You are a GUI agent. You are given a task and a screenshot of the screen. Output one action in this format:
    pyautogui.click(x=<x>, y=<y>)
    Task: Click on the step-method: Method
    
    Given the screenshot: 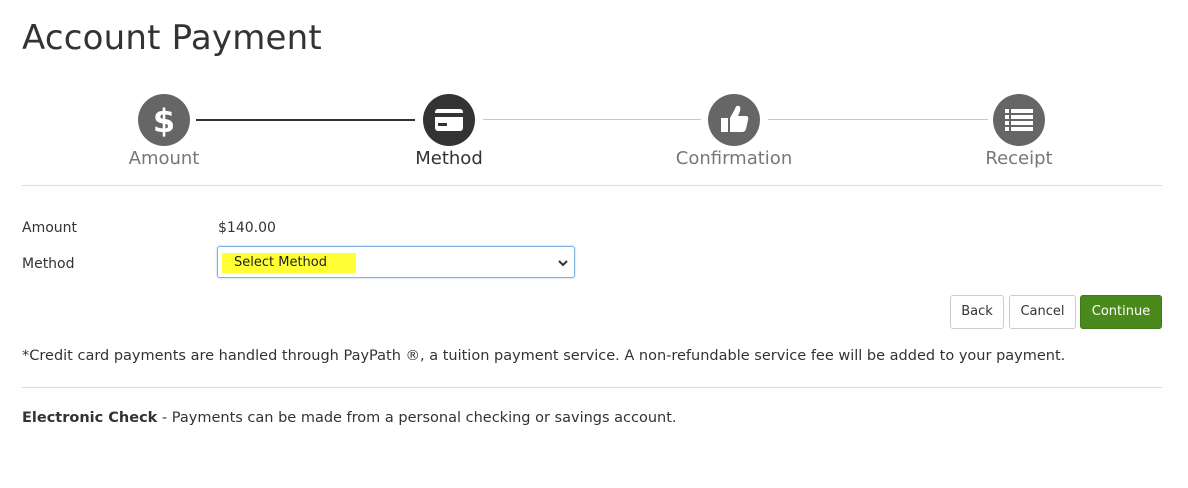 What is the action you would take?
    pyautogui.click(x=449, y=131)
    